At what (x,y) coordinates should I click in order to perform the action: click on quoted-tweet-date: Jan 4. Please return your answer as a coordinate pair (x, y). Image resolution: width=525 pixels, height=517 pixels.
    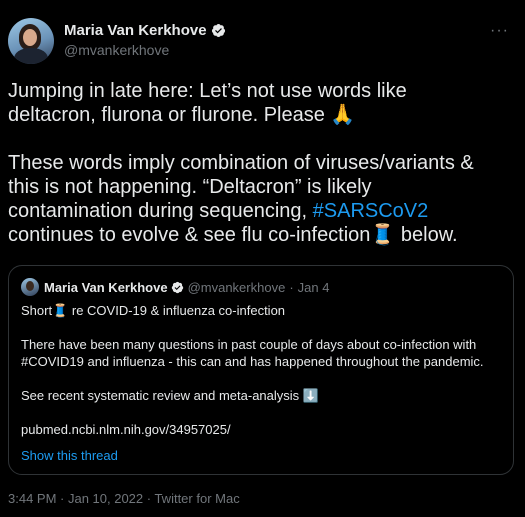
    Looking at the image, I should click on (314, 287).